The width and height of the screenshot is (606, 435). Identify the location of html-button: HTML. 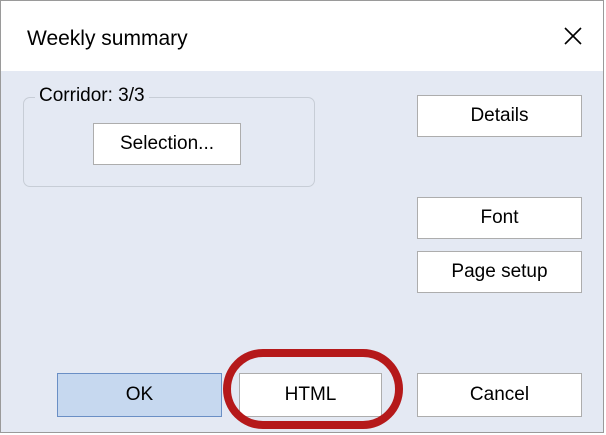
(310, 395).